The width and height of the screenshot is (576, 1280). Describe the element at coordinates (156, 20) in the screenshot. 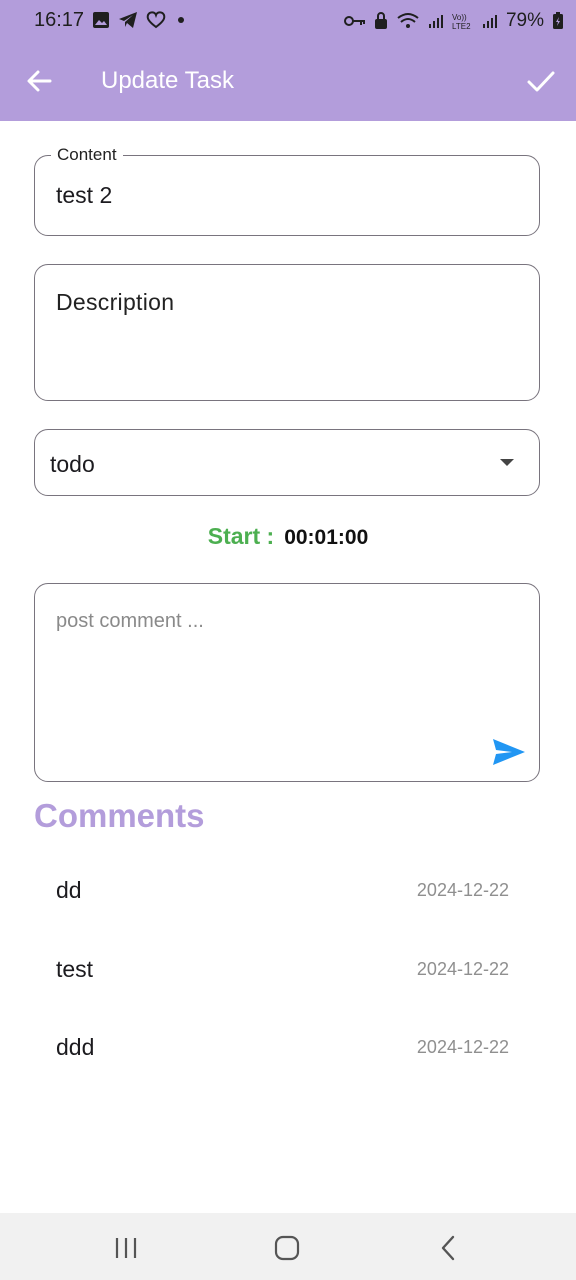

I see `heart-icon` at that location.